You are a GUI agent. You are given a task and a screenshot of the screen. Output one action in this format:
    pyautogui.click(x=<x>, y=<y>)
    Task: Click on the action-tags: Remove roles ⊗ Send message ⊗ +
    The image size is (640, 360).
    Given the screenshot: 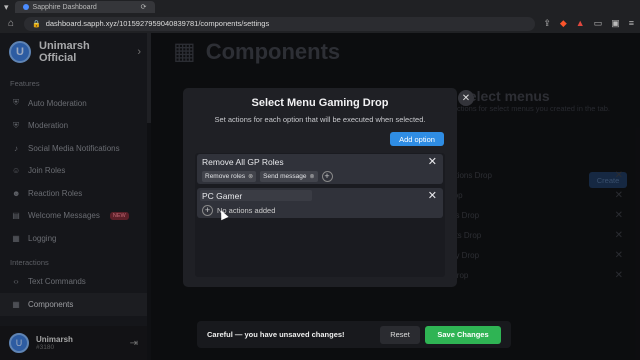 What is the action you would take?
    pyautogui.click(x=267, y=176)
    